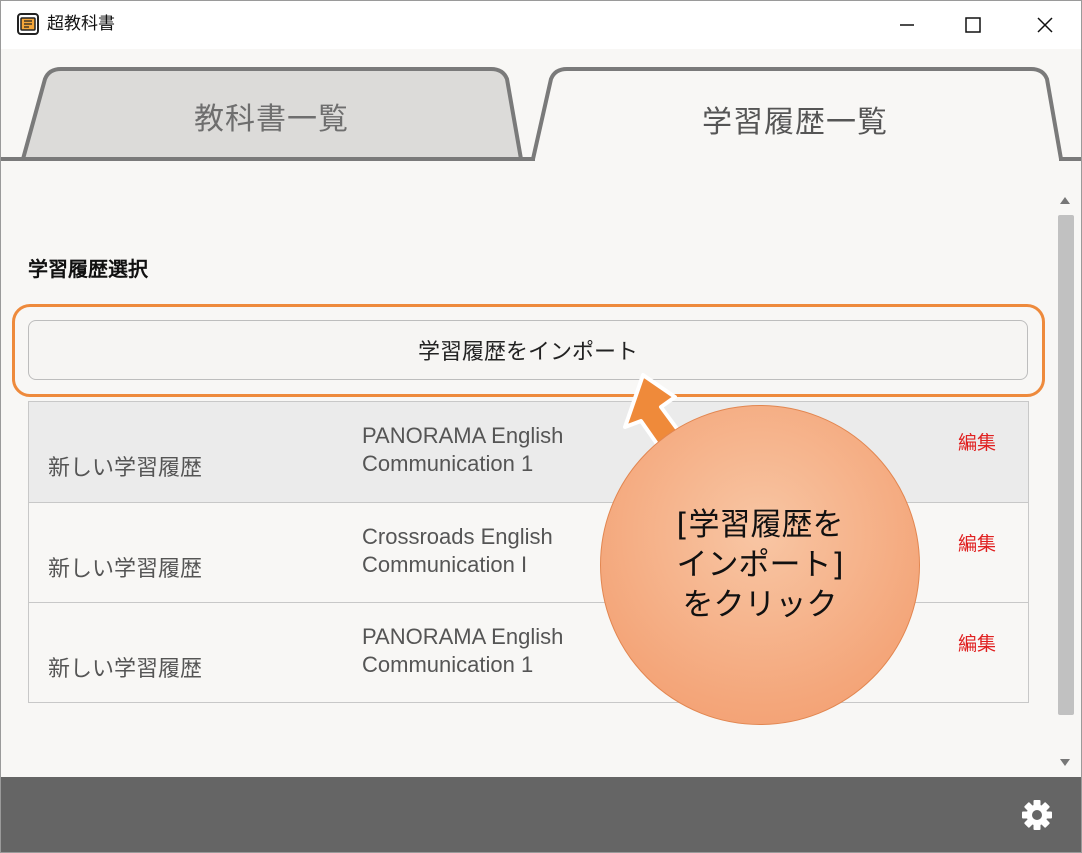 Image resolution: width=1082 pixels, height=853 pixels. What do you see at coordinates (457, 536) in the screenshot?
I see `textbook-title-line1: Crossroads English` at bounding box center [457, 536].